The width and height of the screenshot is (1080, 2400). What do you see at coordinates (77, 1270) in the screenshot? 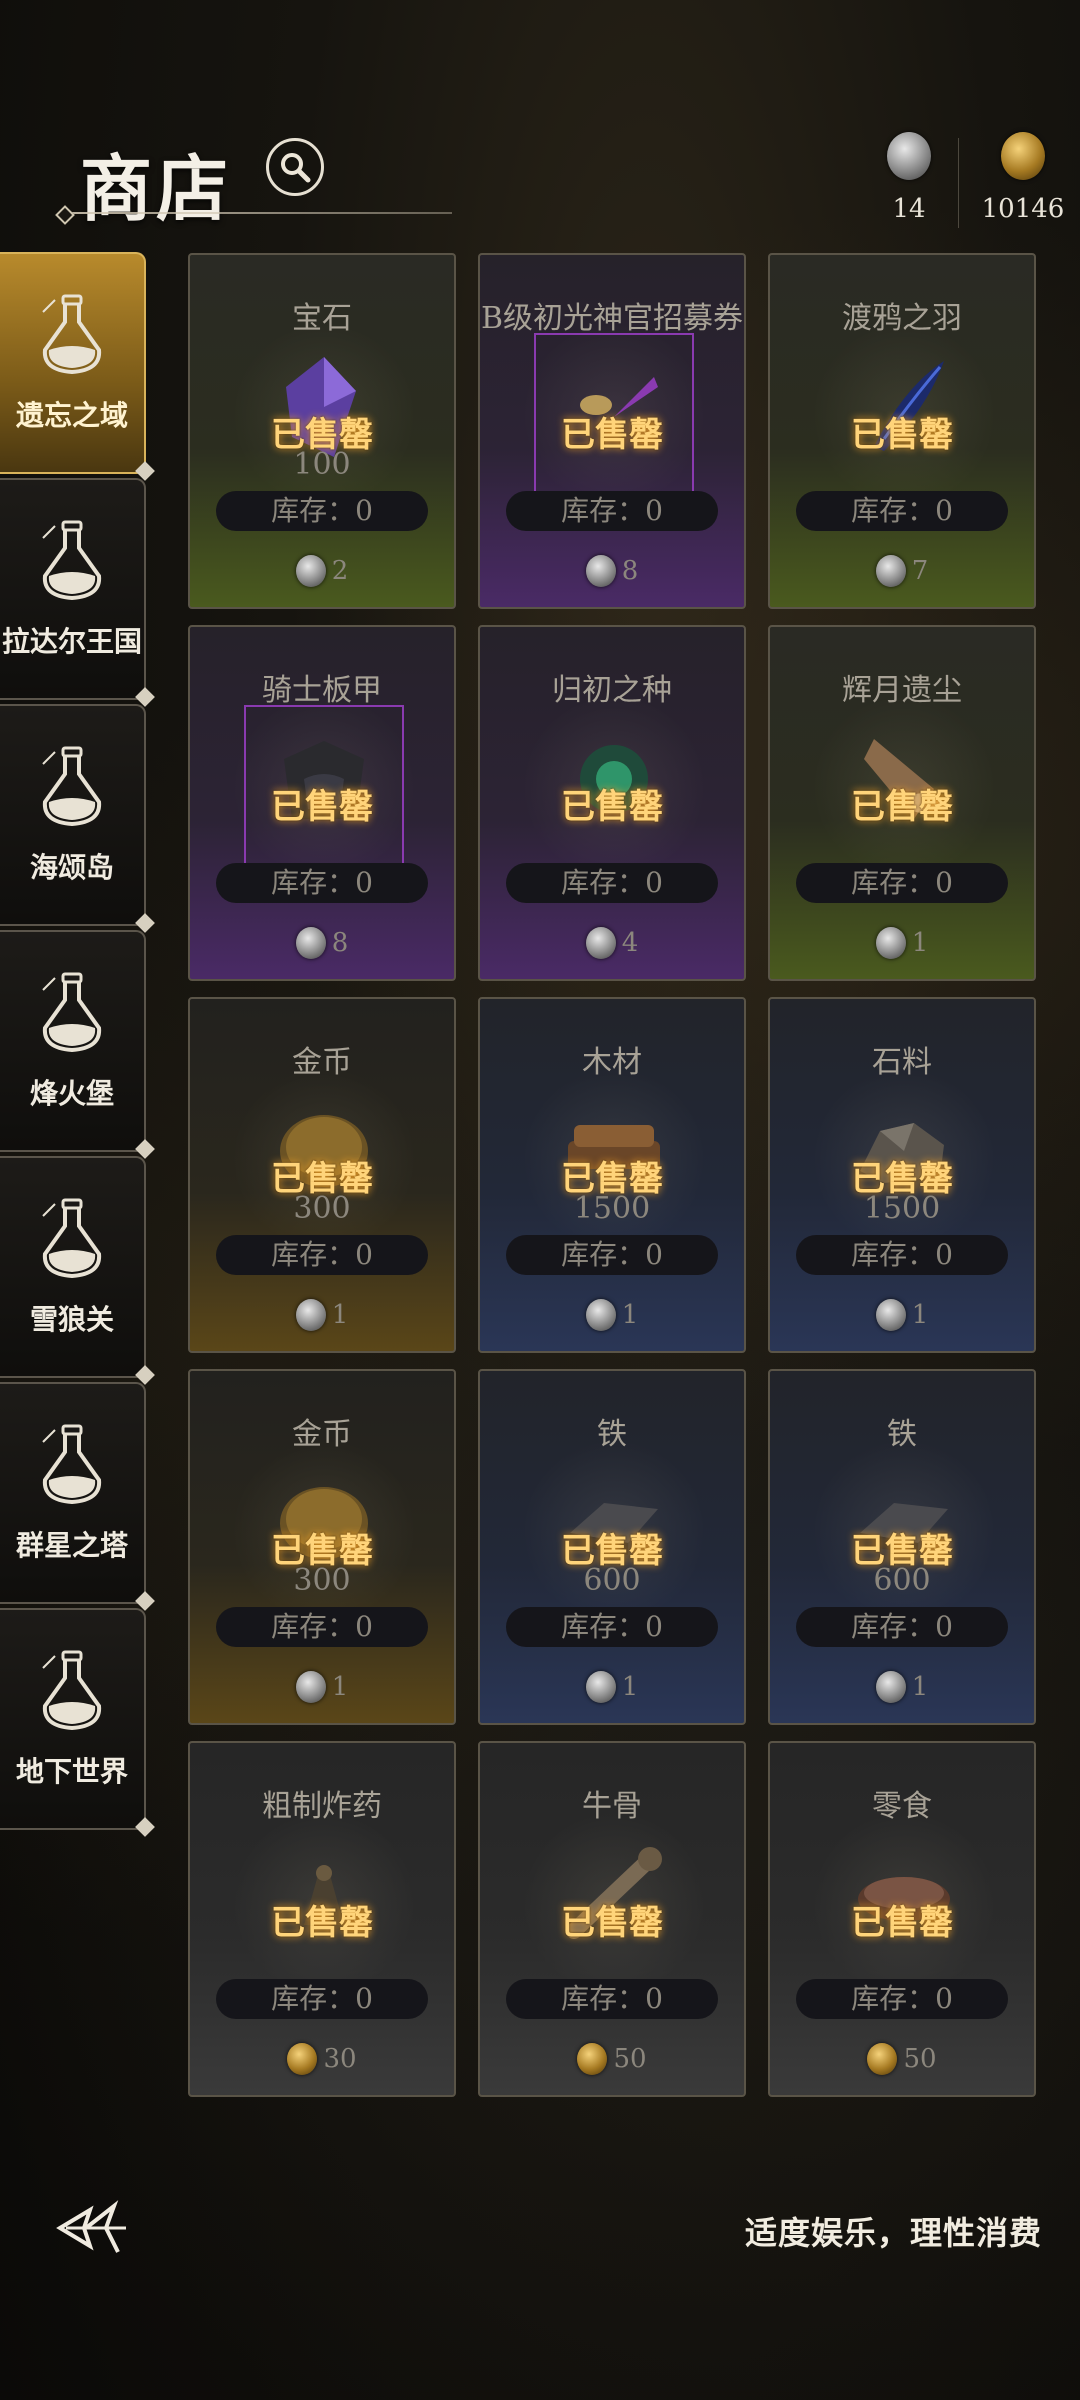
I see `sidebar-tab: 雪狼关` at bounding box center [77, 1270].